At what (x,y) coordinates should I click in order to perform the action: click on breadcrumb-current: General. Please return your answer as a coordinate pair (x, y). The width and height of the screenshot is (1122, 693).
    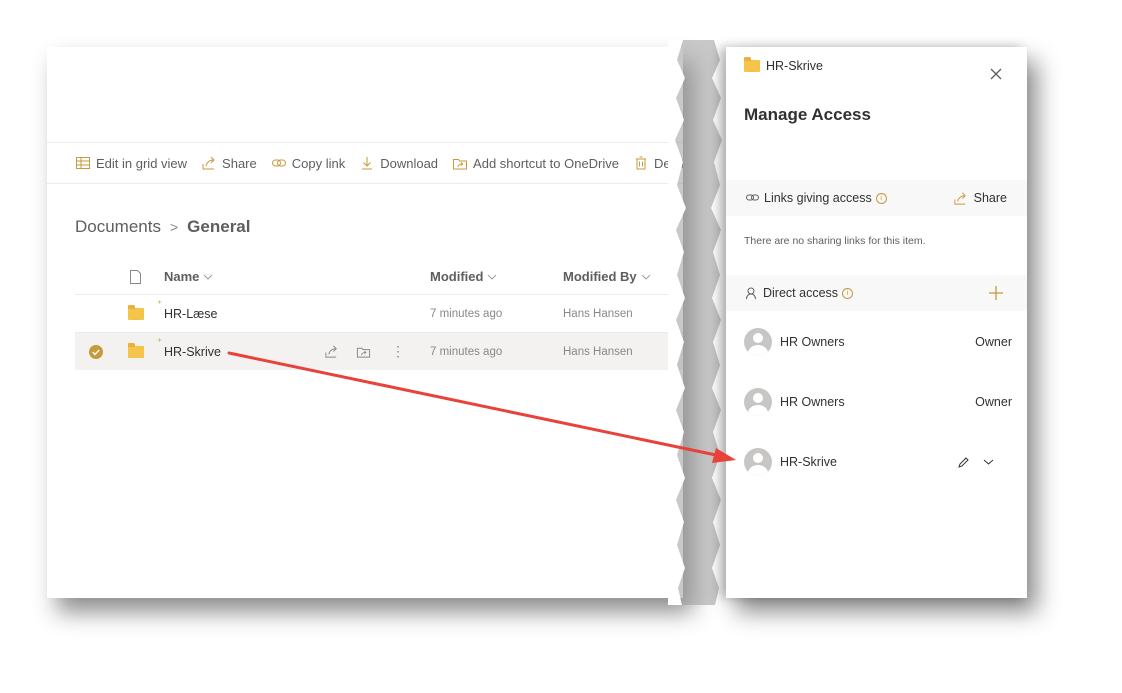
    Looking at the image, I should click on (219, 226).